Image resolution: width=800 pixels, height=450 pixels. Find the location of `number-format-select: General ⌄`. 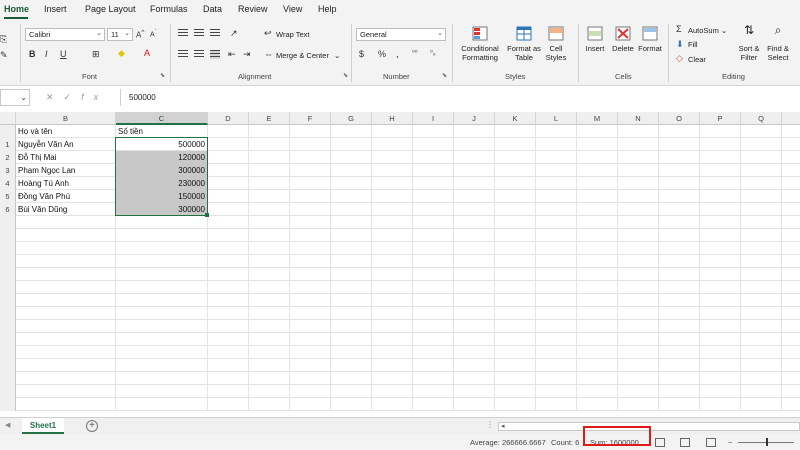

number-format-select: General ⌄ is located at coordinates (401, 34).